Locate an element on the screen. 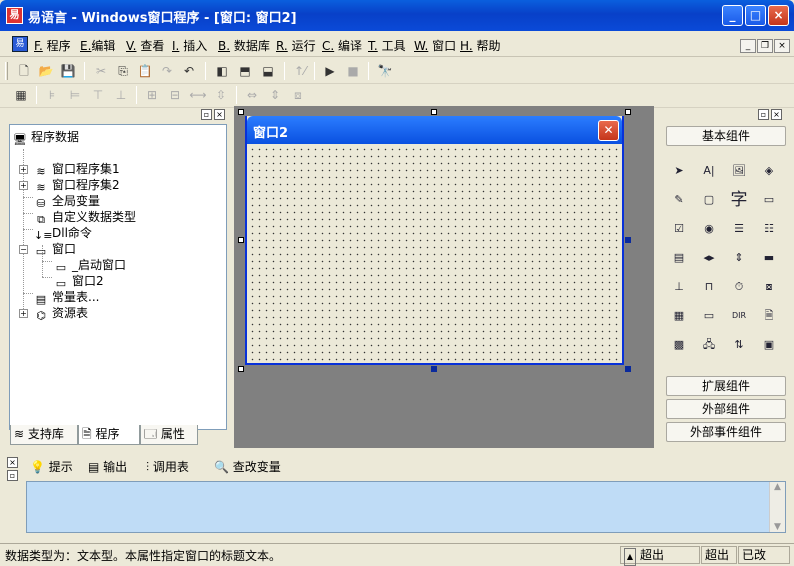 The height and width of the screenshot is (566, 794). run-icon: ▶ is located at coordinates (330, 71).